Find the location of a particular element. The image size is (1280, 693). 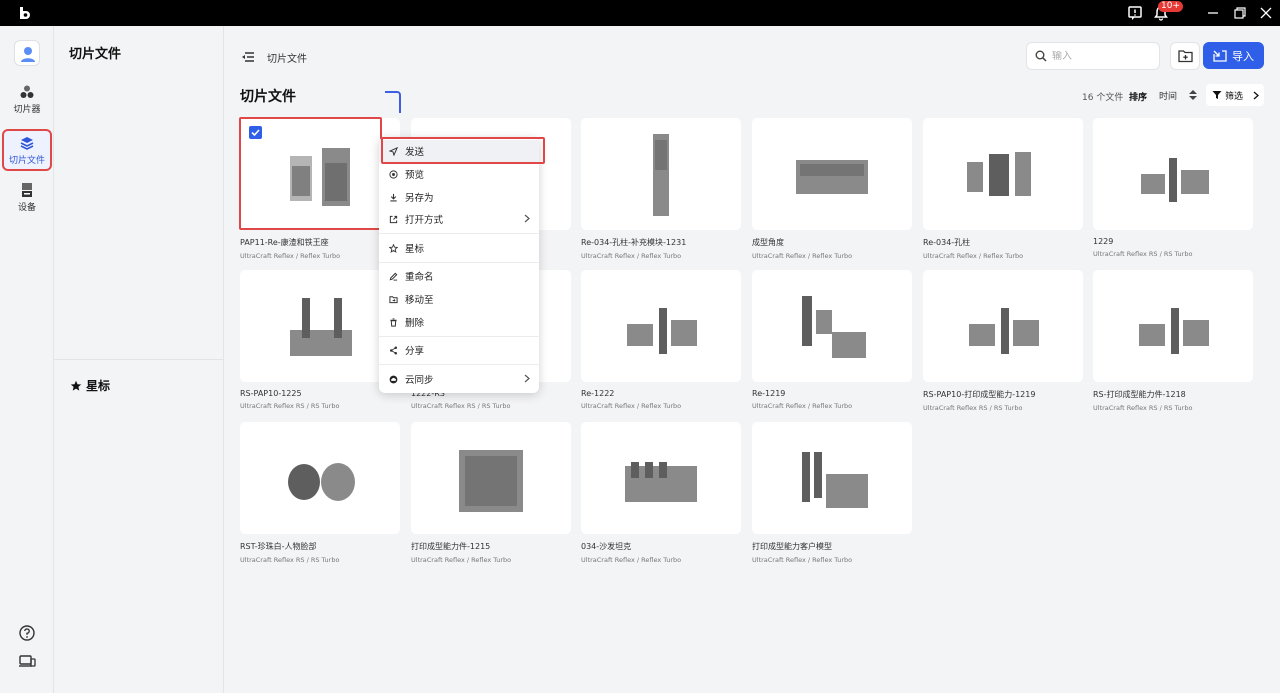

nav-rail: 切片器 切片文件 设备 is located at coordinates (27, 359).